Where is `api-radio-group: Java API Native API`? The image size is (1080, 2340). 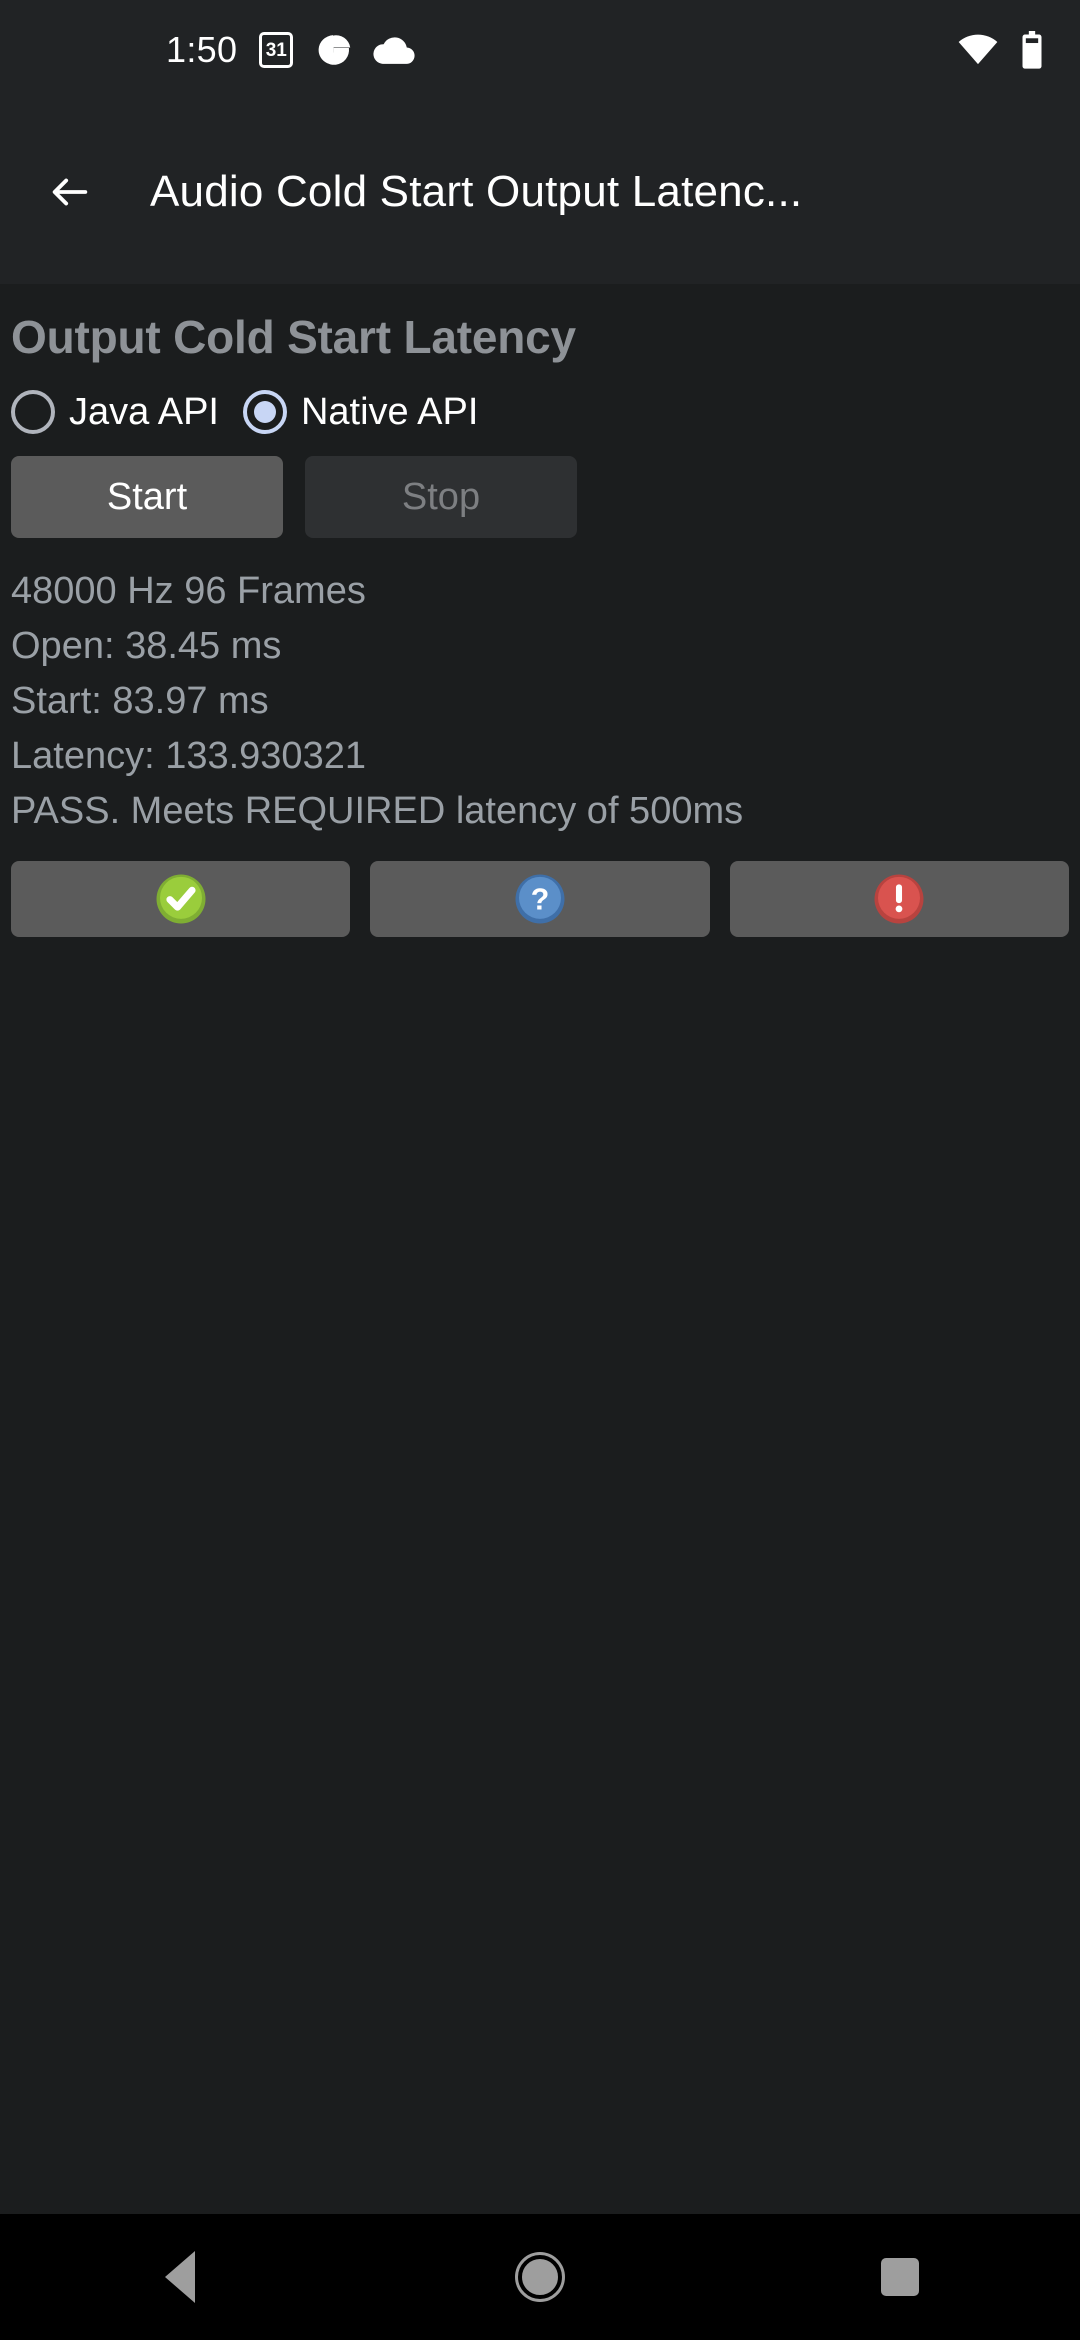
api-radio-group: Java API Native API is located at coordinates (540, 412).